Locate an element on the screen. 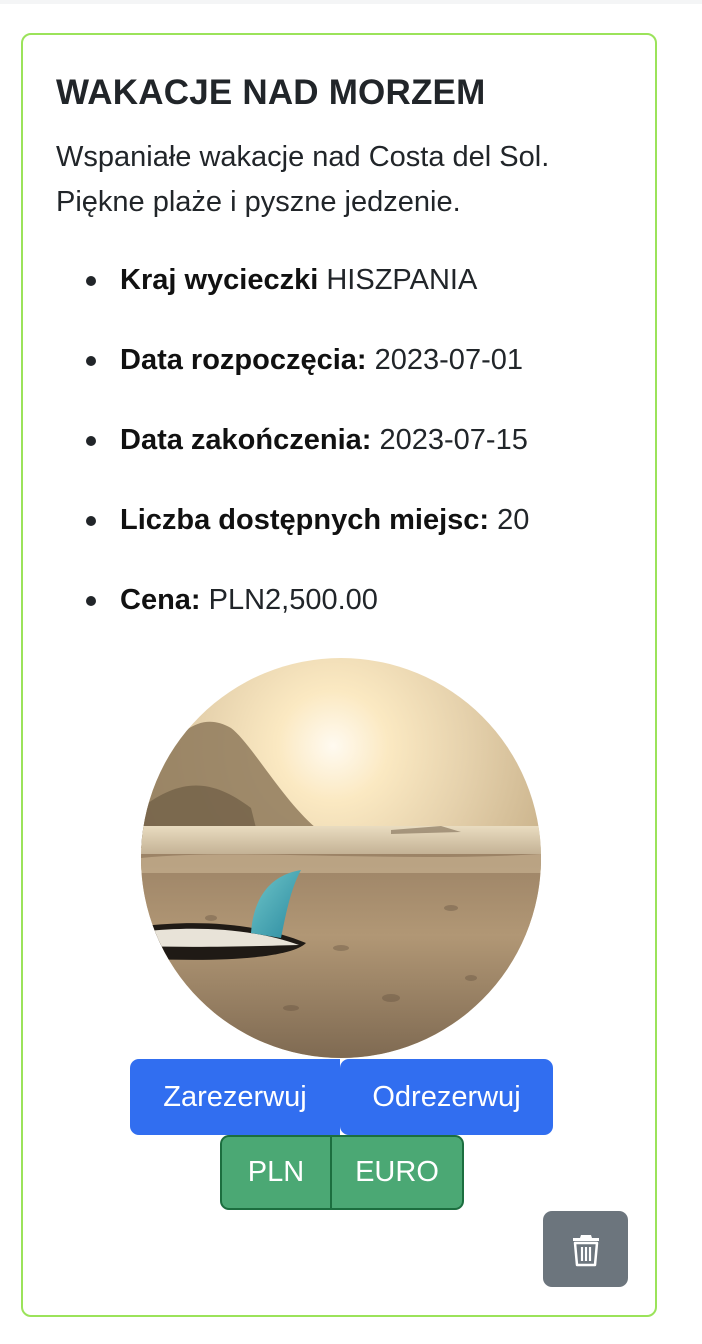  detail-end-date: Data zakończenia: 2023-07-15 is located at coordinates (292, 457).